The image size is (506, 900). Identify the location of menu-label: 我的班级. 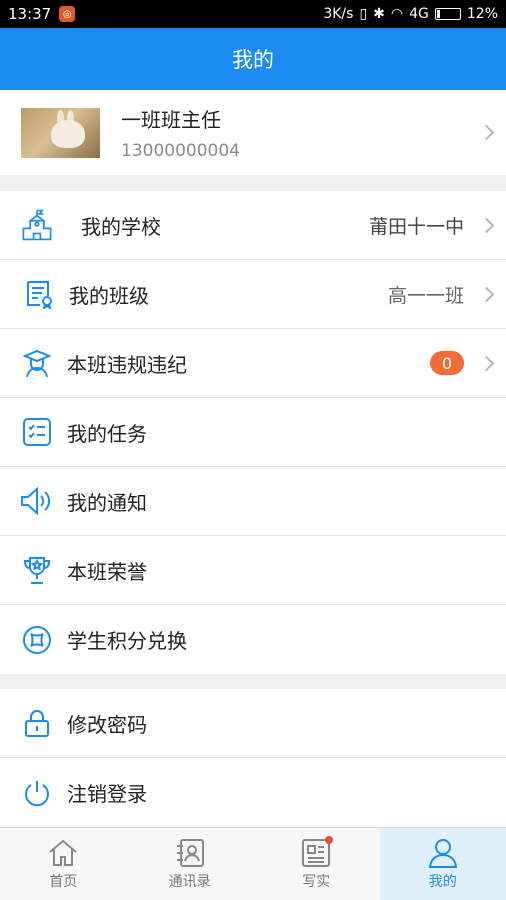
(109, 295).